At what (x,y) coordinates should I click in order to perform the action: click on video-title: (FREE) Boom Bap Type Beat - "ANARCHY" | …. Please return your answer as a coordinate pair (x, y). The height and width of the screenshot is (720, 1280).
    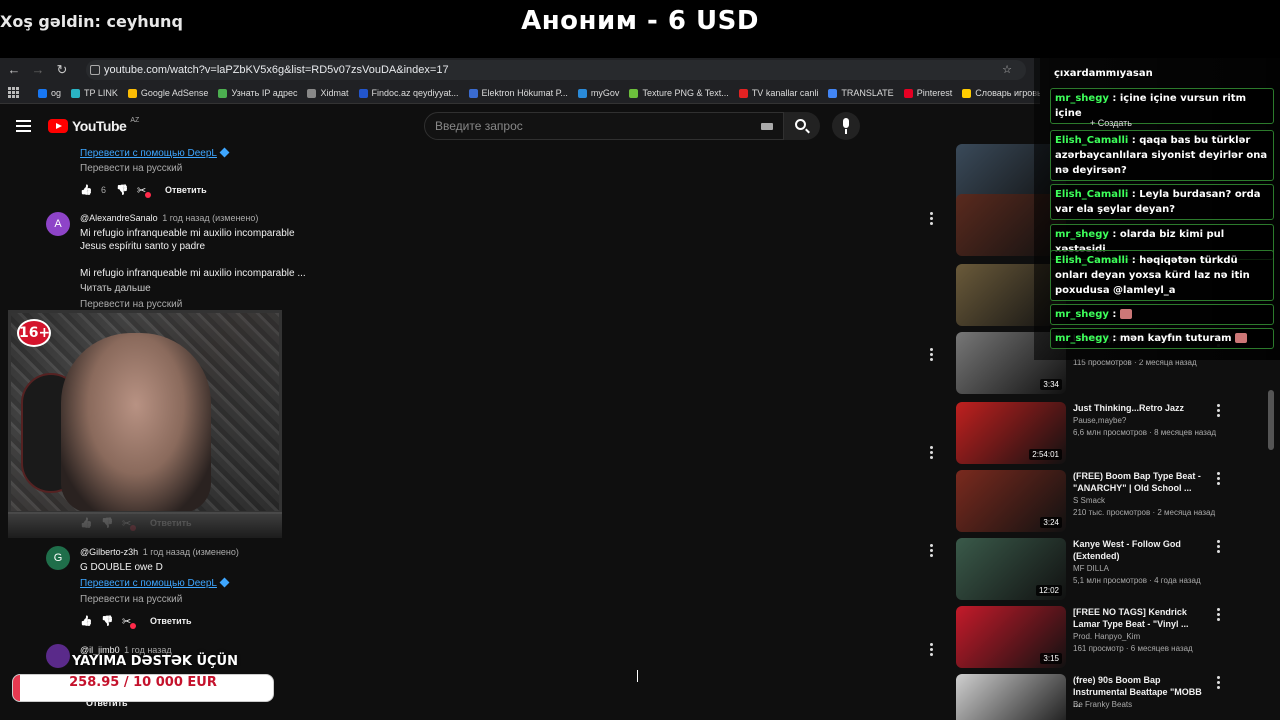
    Looking at the image, I should click on (1140, 482).